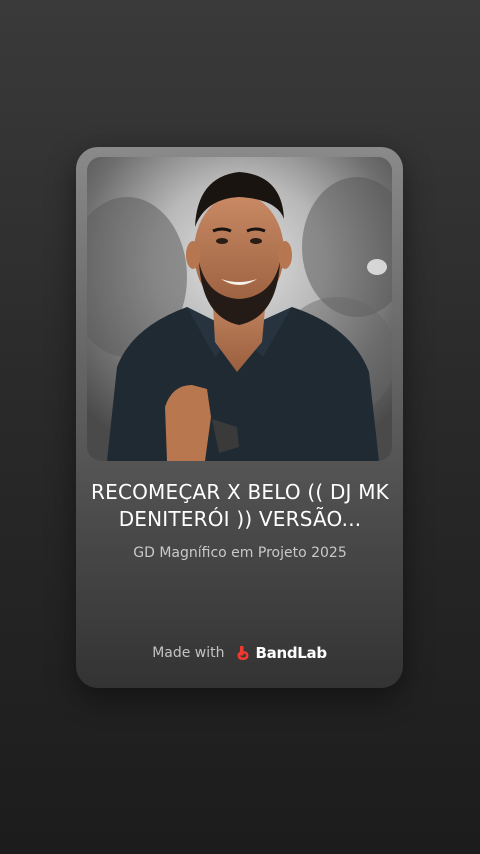  I want to click on made-with-footer: Made with BandLab, so click(239, 653).